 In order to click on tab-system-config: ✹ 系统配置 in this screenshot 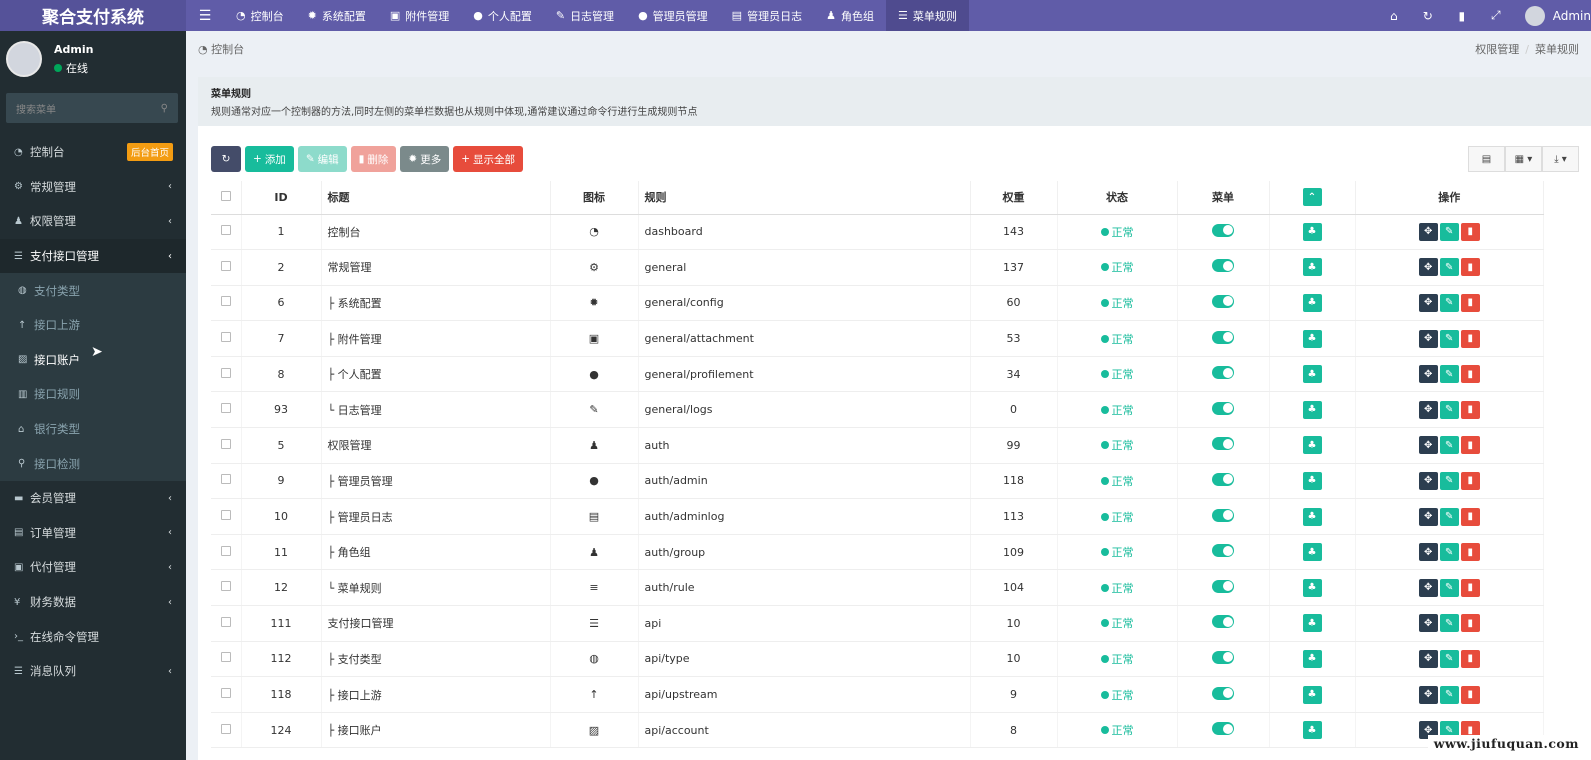, I will do `click(337, 15)`.